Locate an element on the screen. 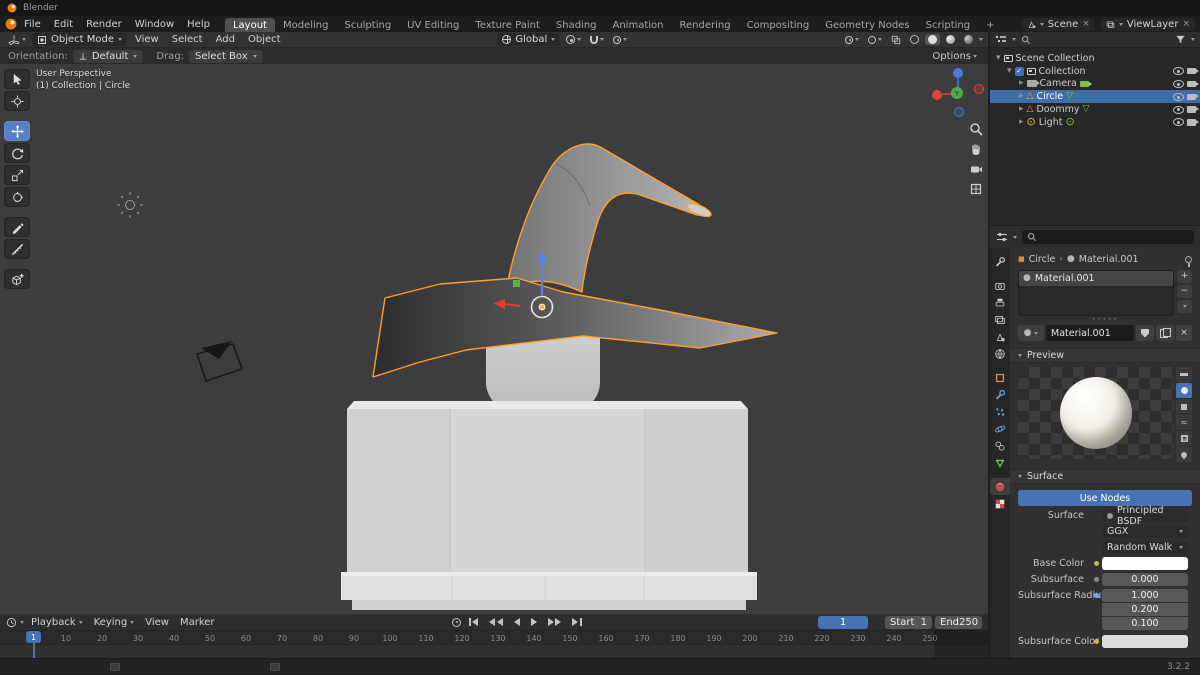  outliner-row-light: Light is located at coordinates (1095, 122).